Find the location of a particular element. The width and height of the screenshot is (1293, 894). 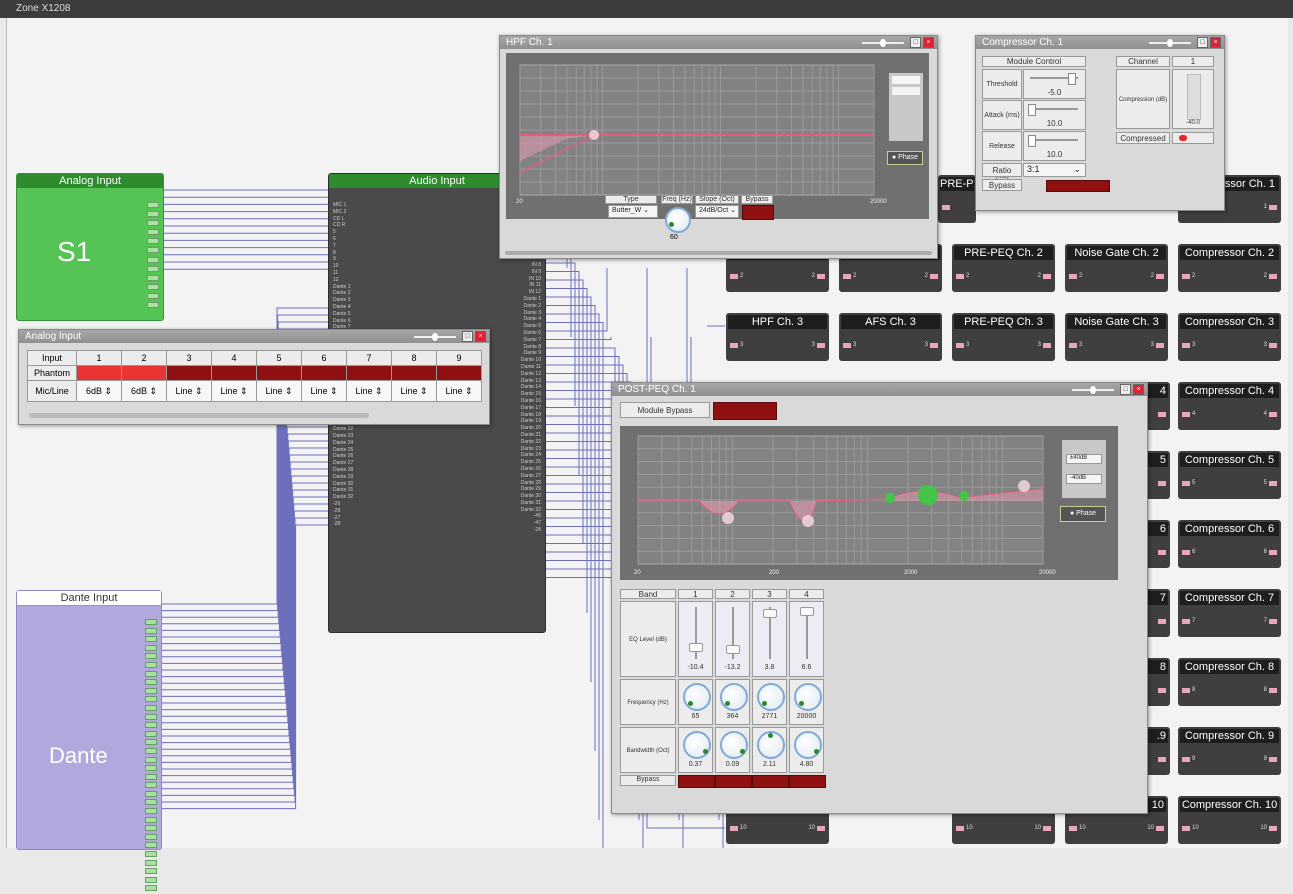

band-3-handle is located at coordinates (928, 495).